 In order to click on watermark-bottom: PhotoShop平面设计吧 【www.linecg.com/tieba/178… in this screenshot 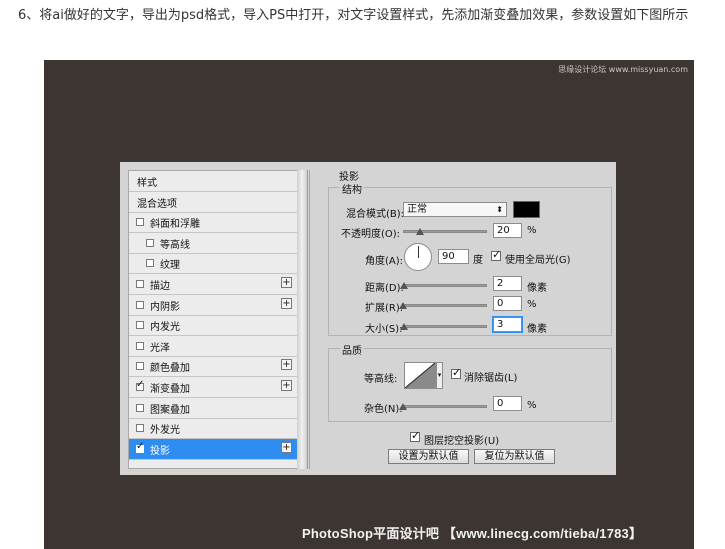, I will do `click(472, 533)`.